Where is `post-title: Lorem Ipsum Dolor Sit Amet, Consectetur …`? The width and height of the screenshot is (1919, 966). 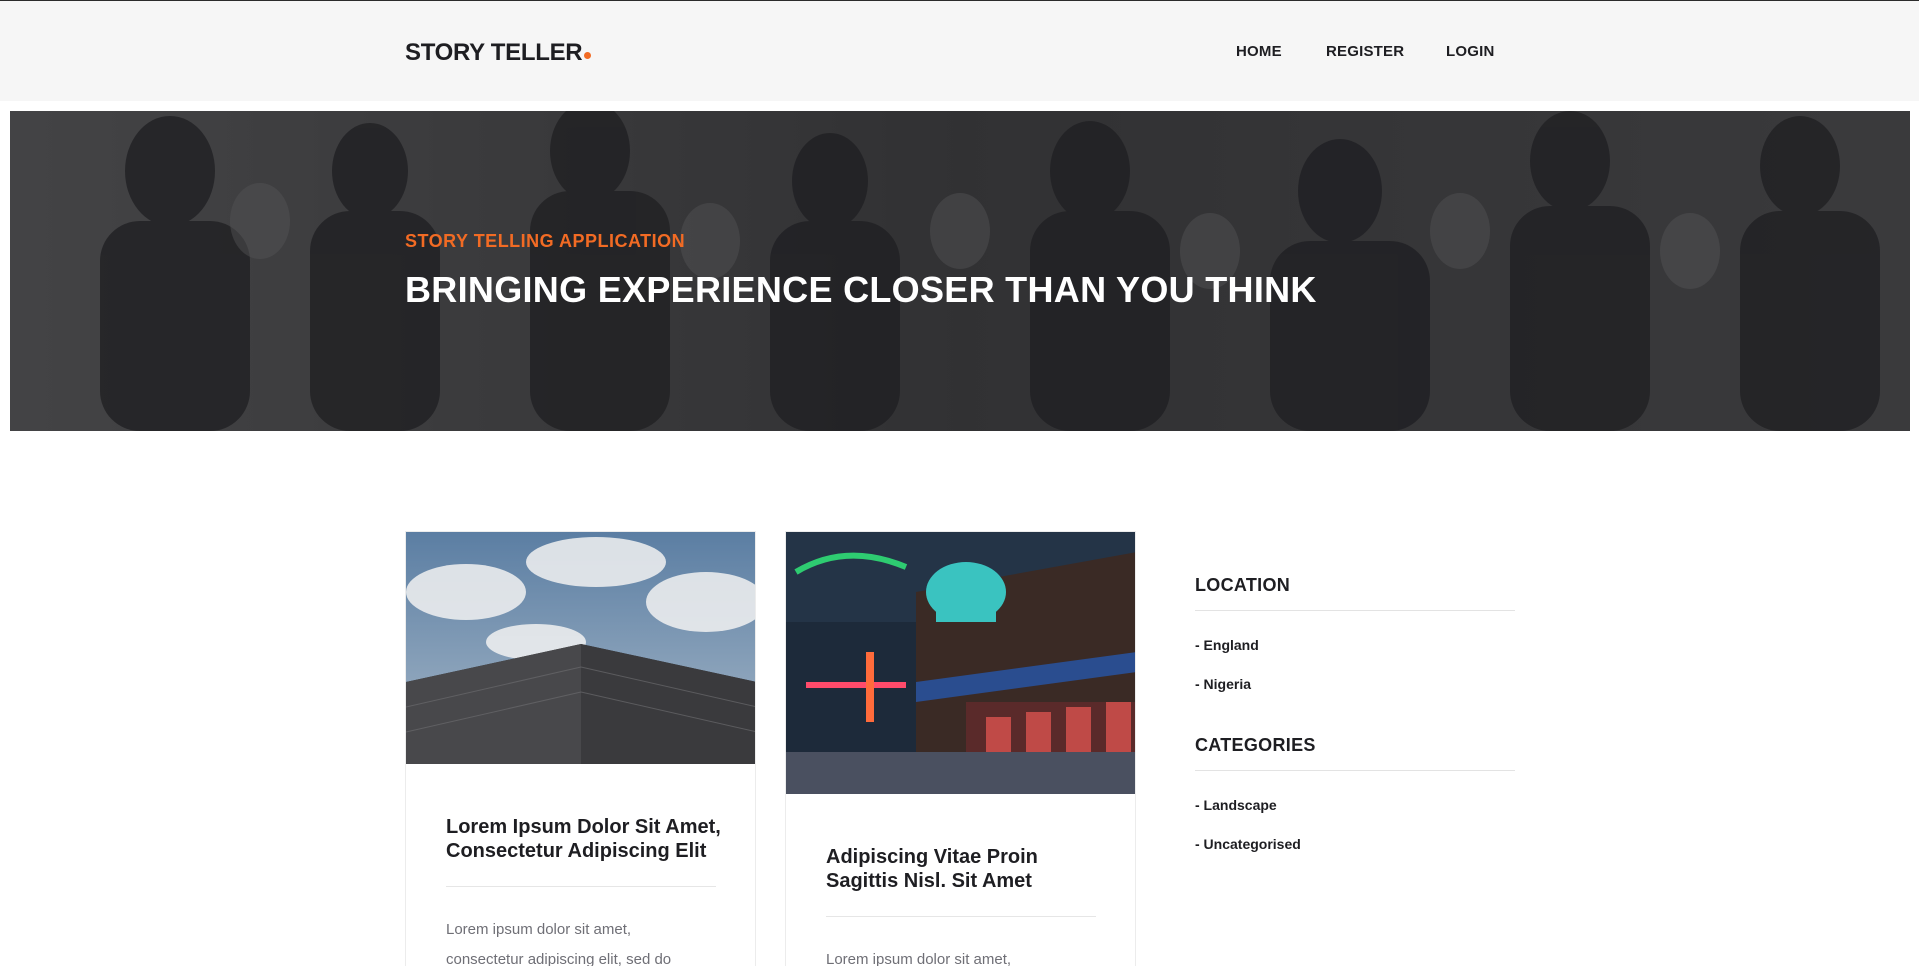 post-title: Lorem Ipsum Dolor Sit Amet, Consectetur … is located at coordinates (586, 839).